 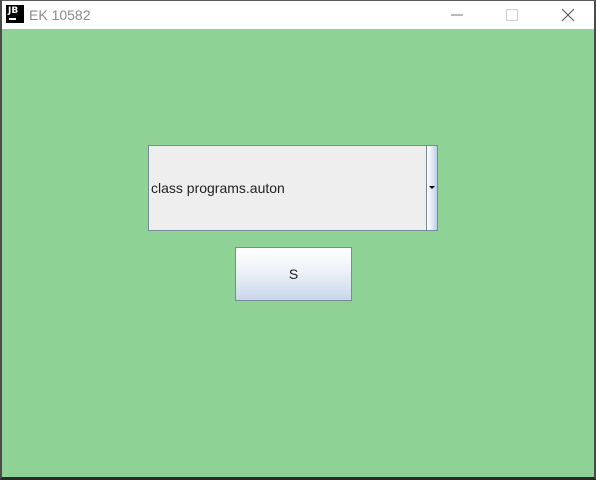 What do you see at coordinates (298, 15) in the screenshot?
I see `title-bar: JB EK 10582` at bounding box center [298, 15].